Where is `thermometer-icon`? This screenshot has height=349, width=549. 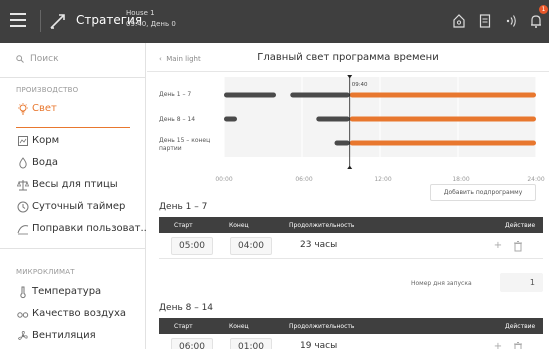 thermometer-icon is located at coordinates (23, 292).